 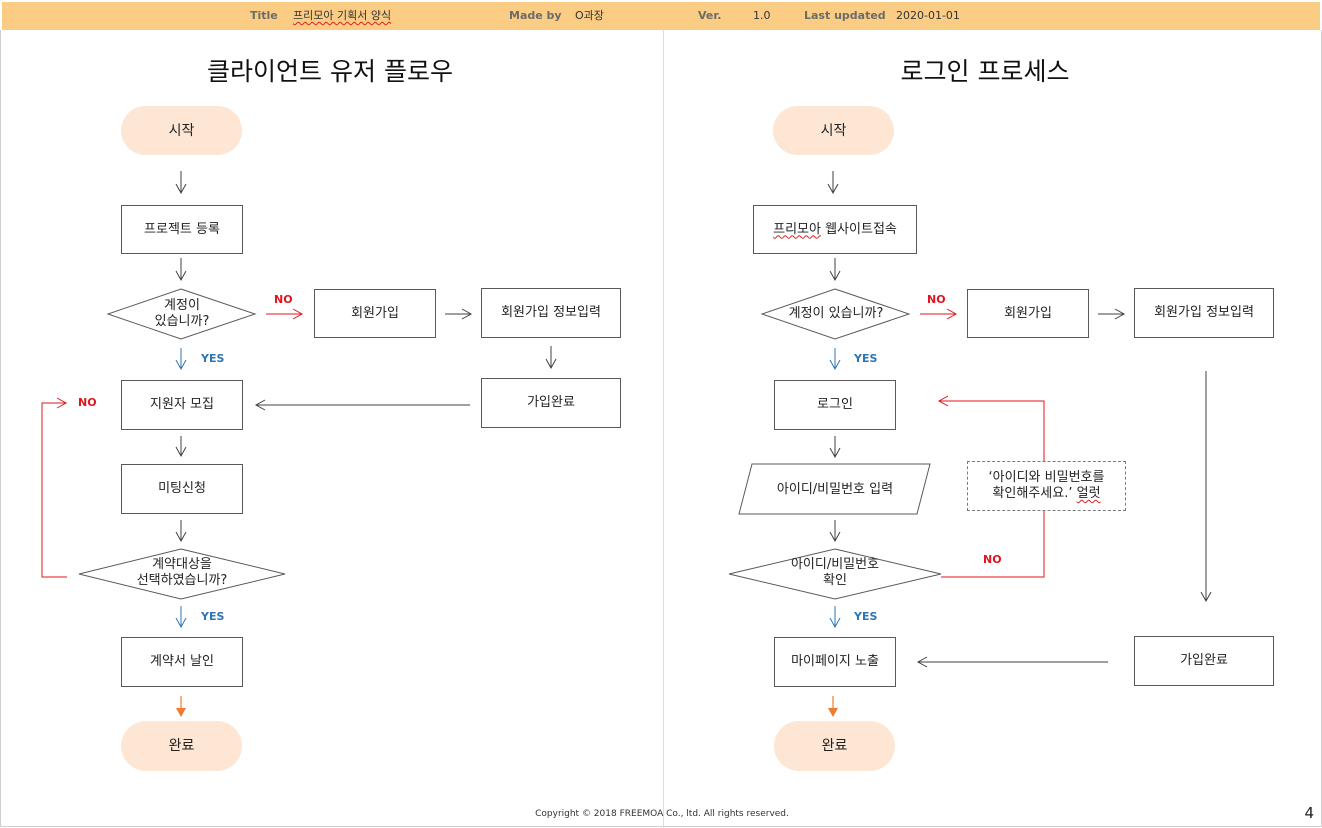 What do you see at coordinates (866, 358) in the screenshot?
I see `right-yes-label-account: YES` at bounding box center [866, 358].